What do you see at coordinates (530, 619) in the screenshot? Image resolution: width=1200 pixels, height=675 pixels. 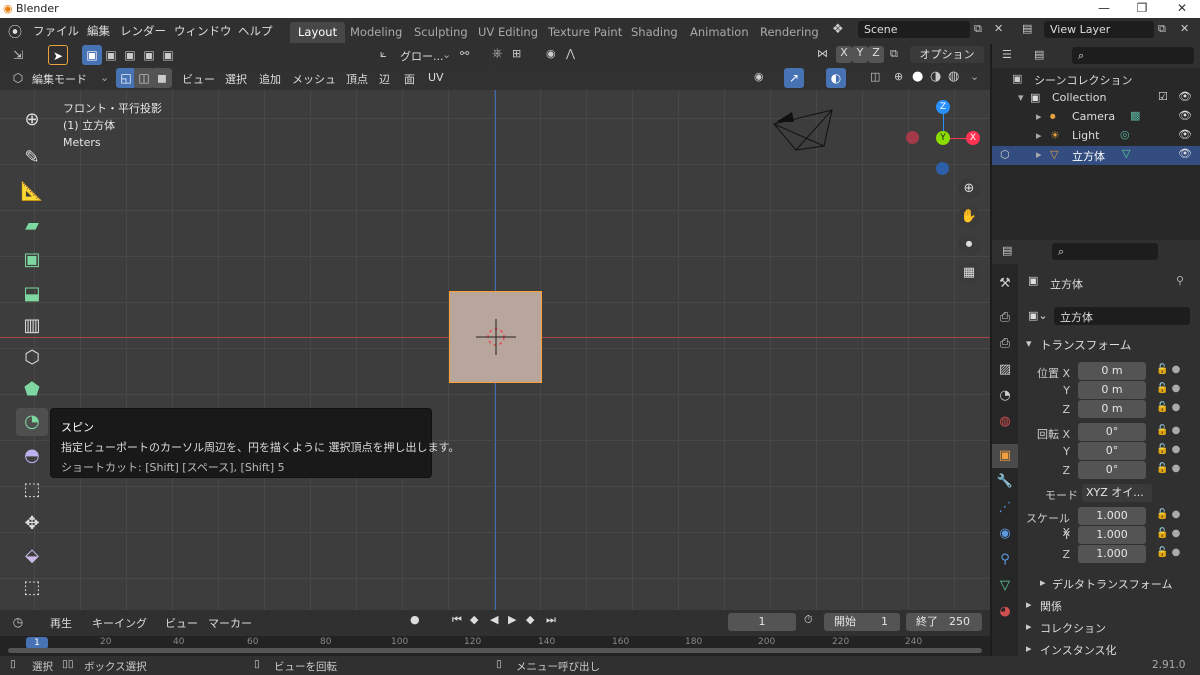 I see `next-keyframe-icon: ◆` at bounding box center [530, 619].